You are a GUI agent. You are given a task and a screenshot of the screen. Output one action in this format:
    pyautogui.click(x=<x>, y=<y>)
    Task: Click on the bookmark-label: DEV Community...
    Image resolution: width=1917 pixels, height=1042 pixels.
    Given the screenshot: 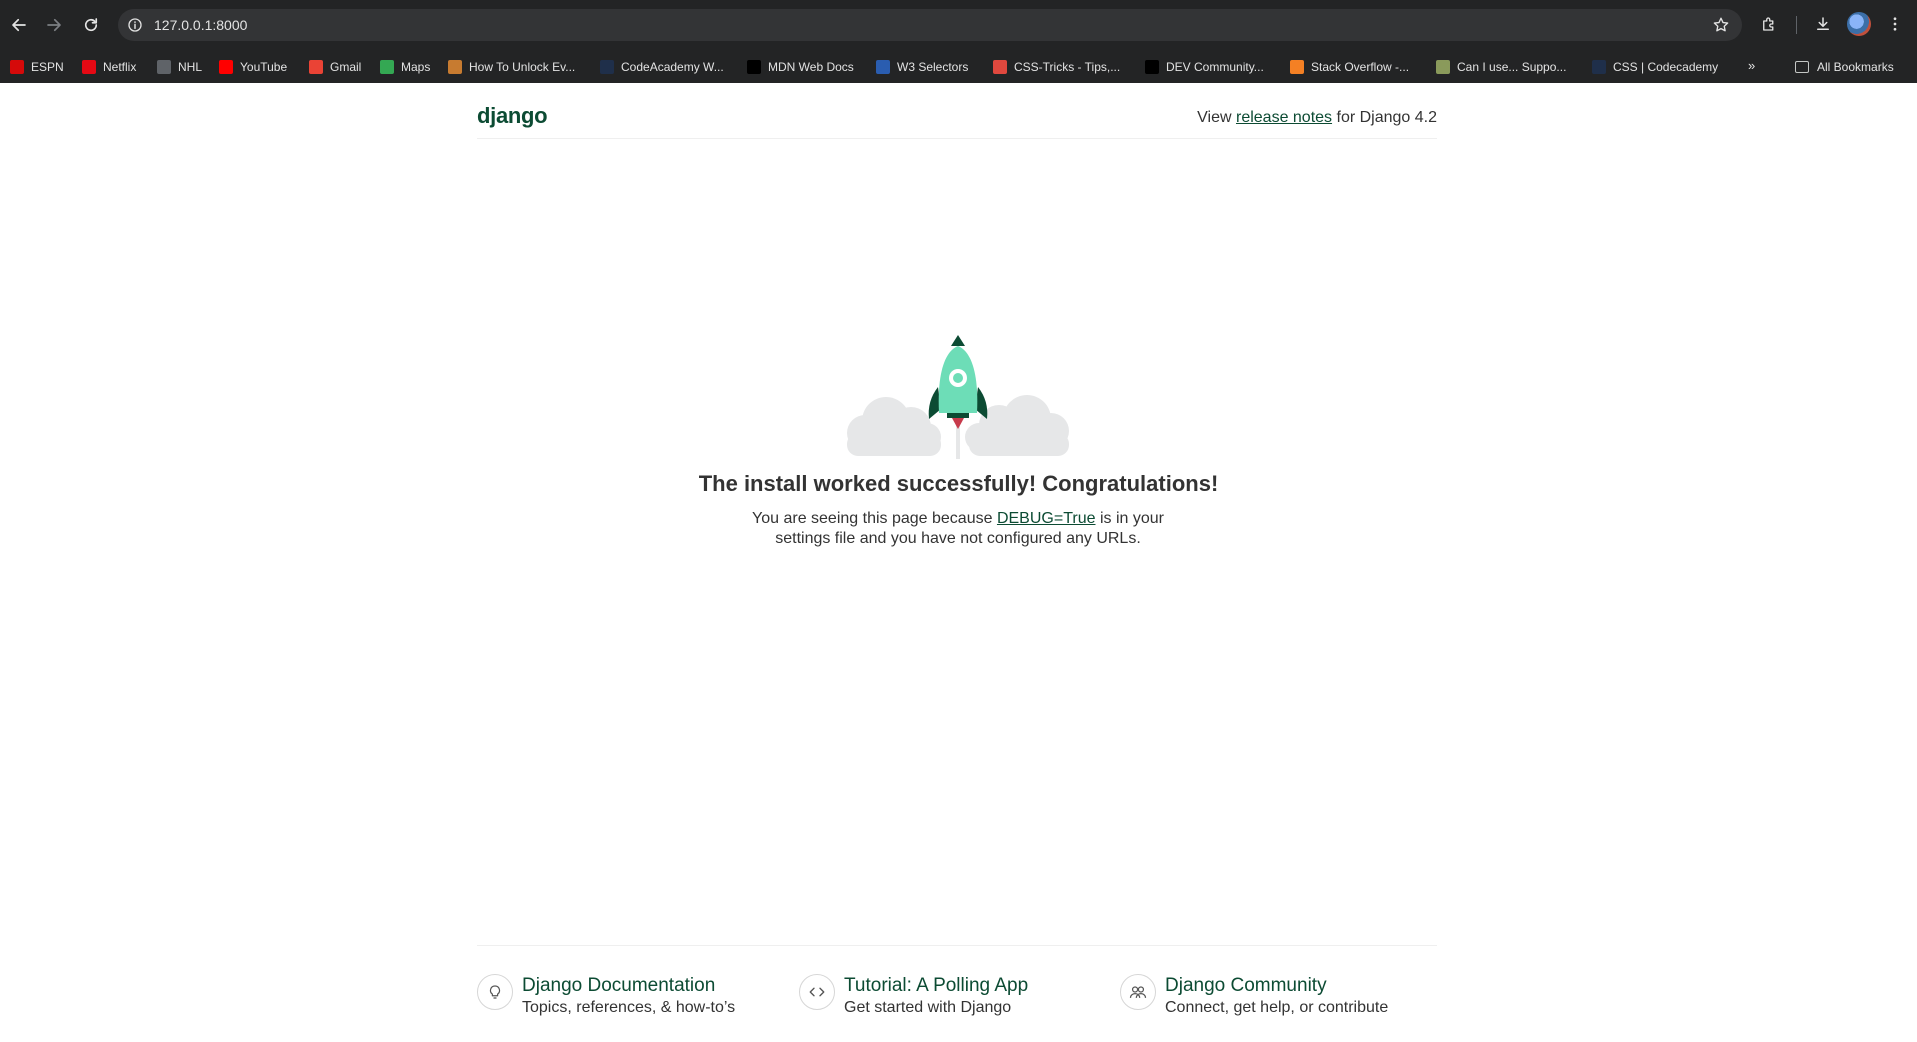 What is the action you would take?
    pyautogui.click(x=1215, y=67)
    